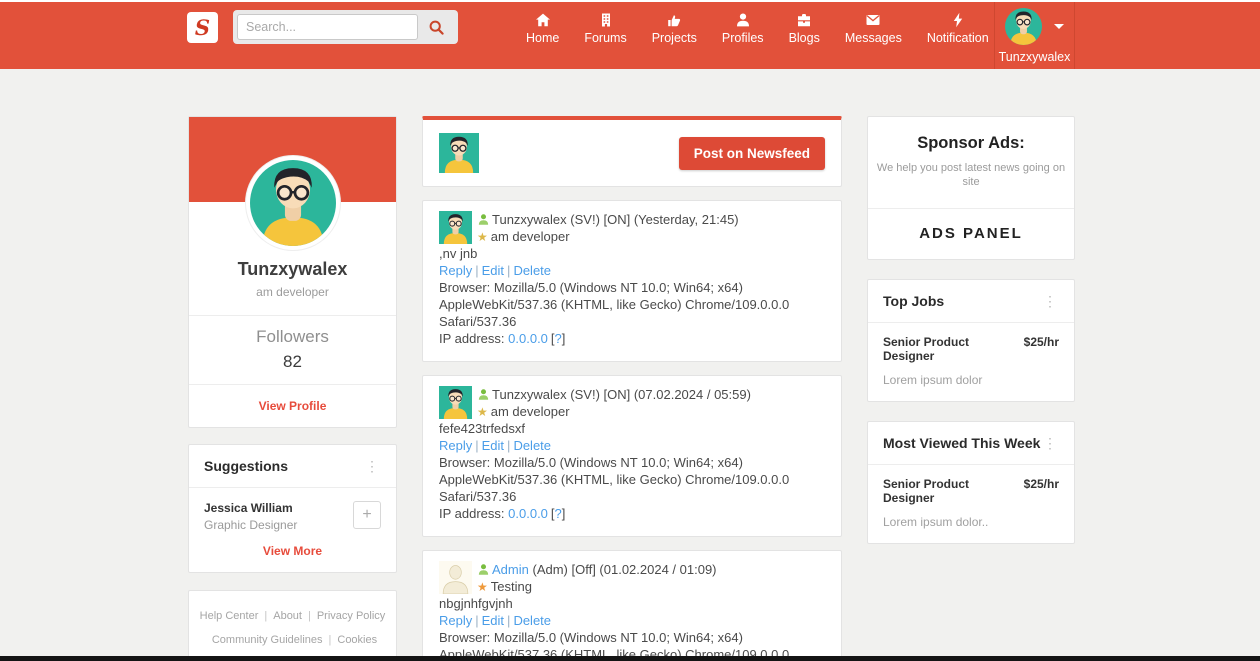 The width and height of the screenshot is (1260, 661). Describe the element at coordinates (1023, 26) in the screenshot. I see `navbar-user-avatar` at that location.